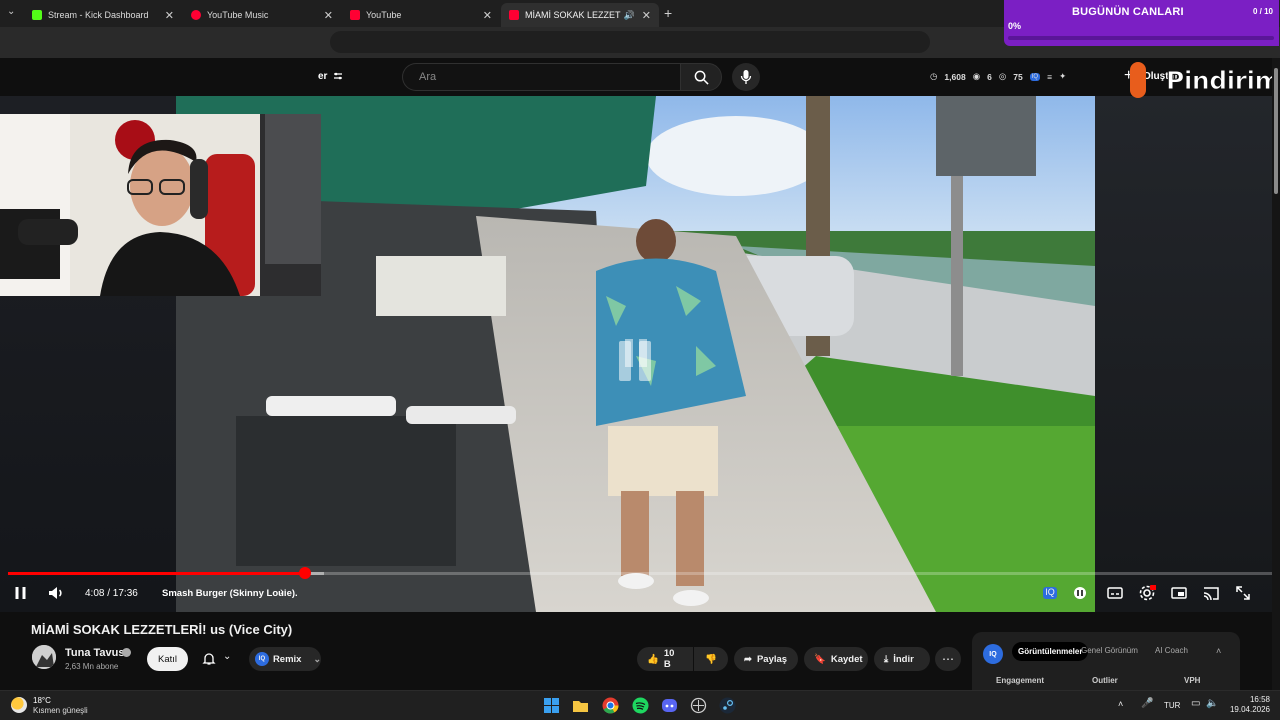 This screenshot has height=720, width=1280. I want to click on download-button: ⤓ İndir, so click(902, 659).